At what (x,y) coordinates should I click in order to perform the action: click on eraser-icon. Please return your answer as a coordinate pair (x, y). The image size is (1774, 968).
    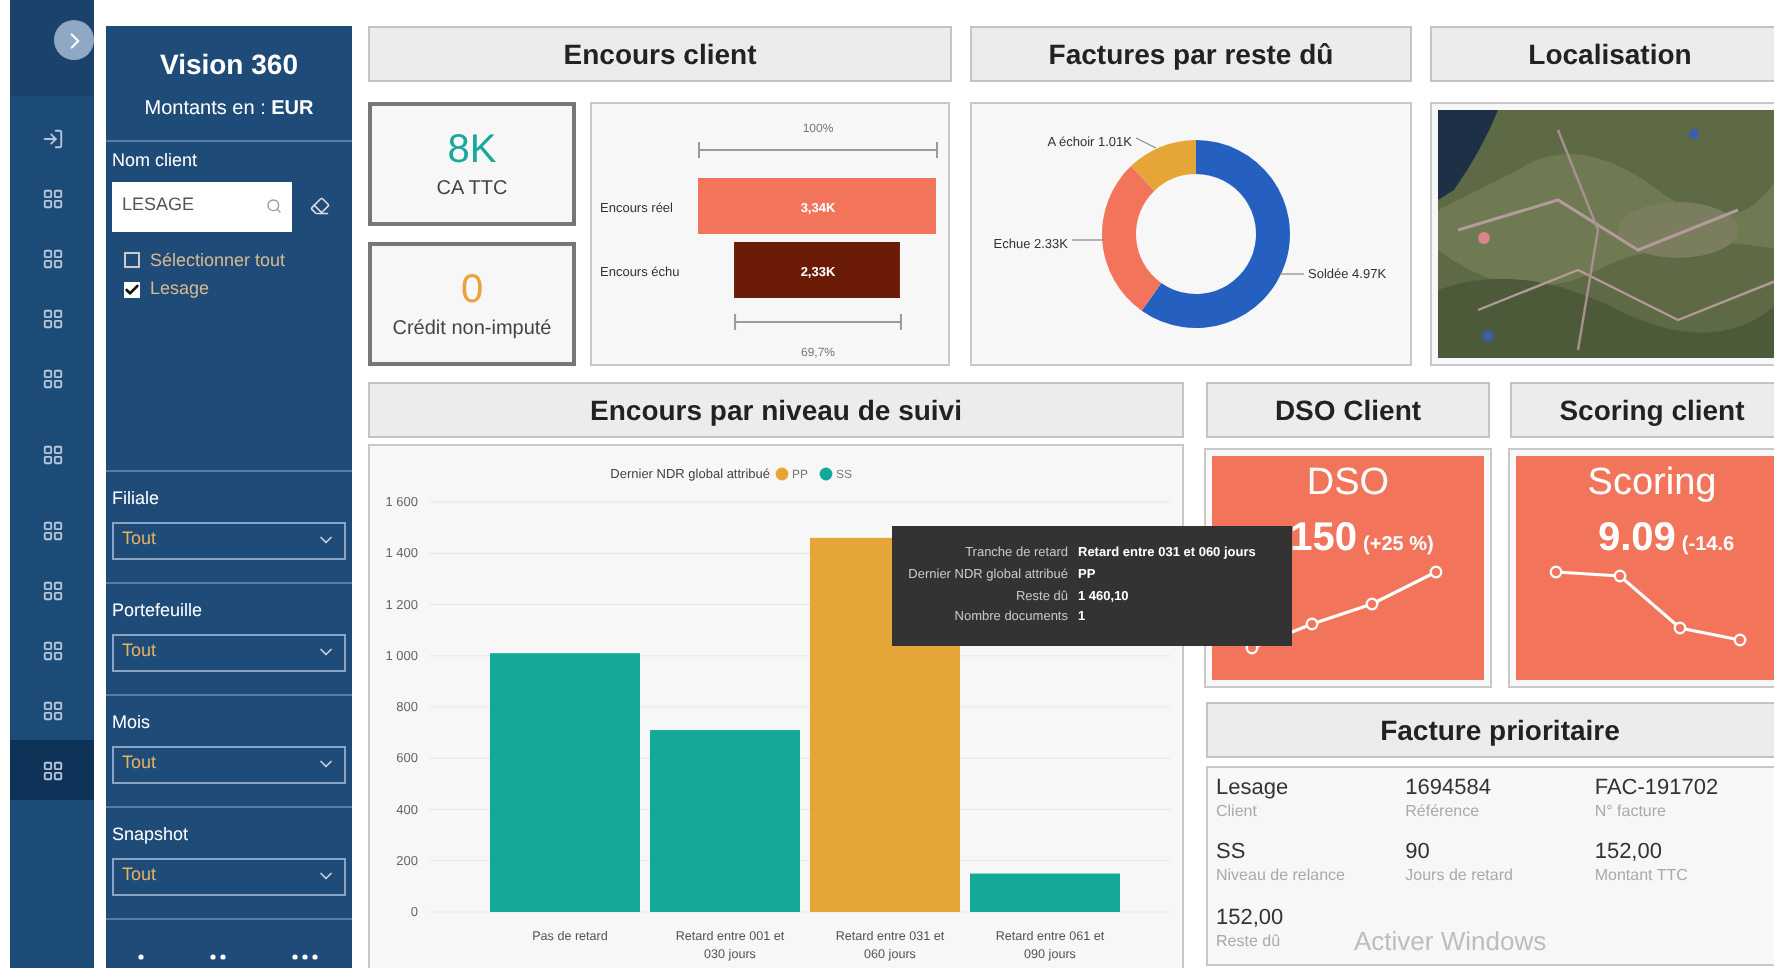
    Looking at the image, I should click on (320, 206).